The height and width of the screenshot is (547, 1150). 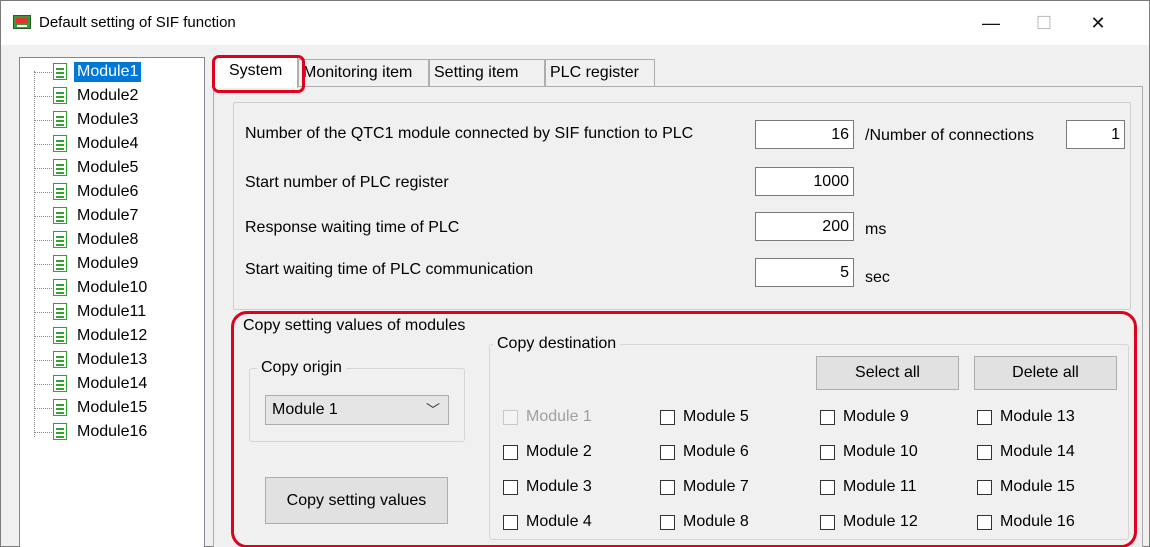 What do you see at coordinates (1095, 134) in the screenshot?
I see `connections-field: 1` at bounding box center [1095, 134].